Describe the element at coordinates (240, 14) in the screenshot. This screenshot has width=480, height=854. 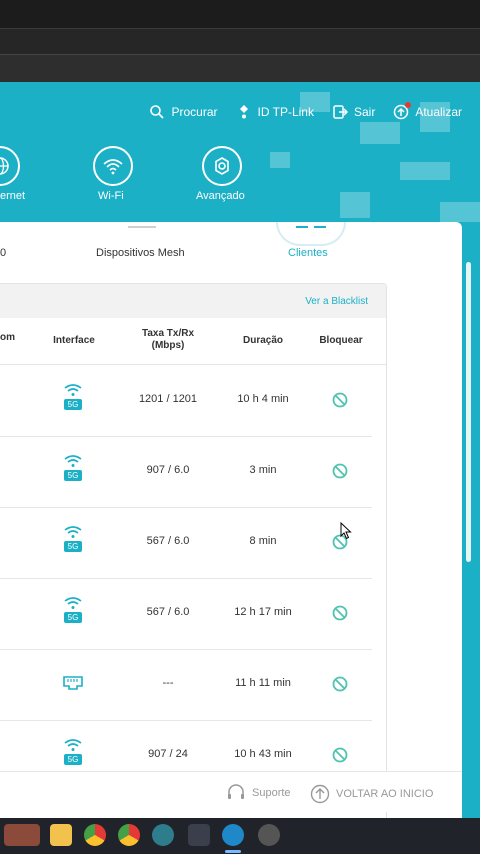
I see `browser-titlebar` at that location.